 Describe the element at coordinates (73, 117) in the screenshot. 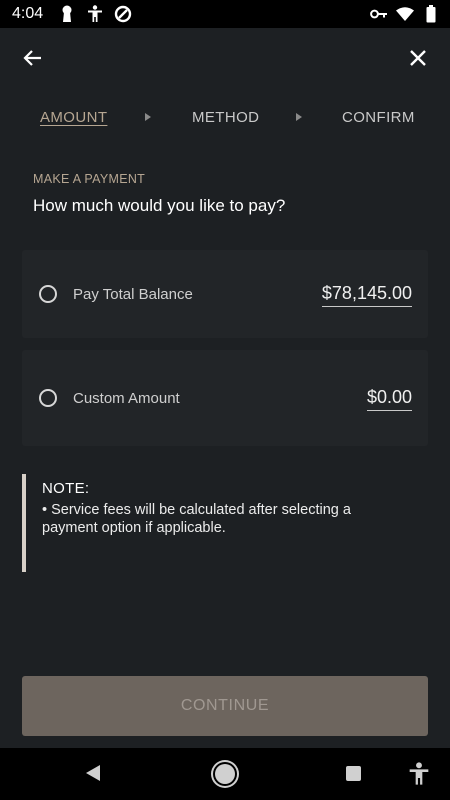

I see `step-amount: AMOUNT` at that location.